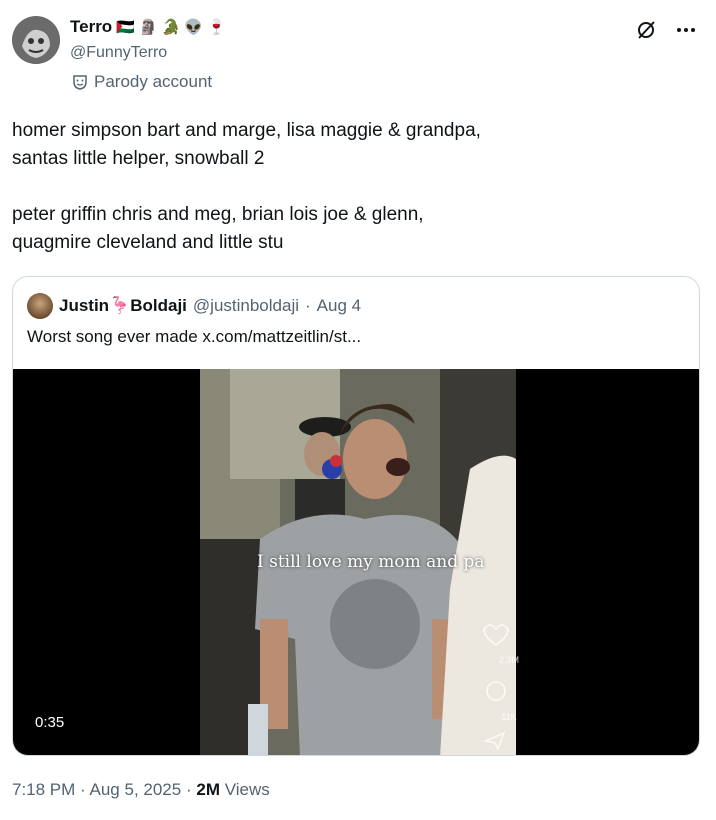  What do you see at coordinates (138, 158) in the screenshot?
I see `tweet-line: santas little helper, snowball 2` at bounding box center [138, 158].